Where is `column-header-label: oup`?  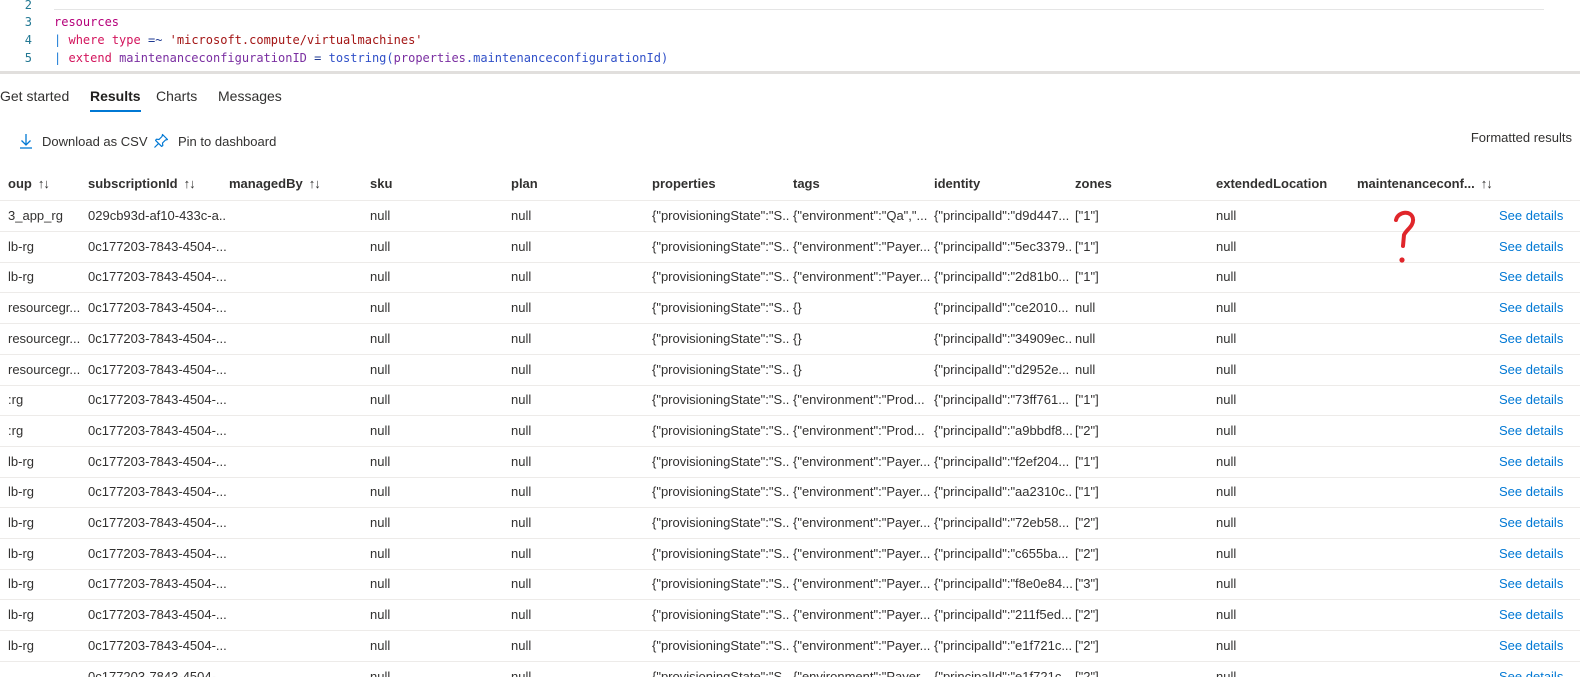
column-header-label: oup is located at coordinates (20, 183).